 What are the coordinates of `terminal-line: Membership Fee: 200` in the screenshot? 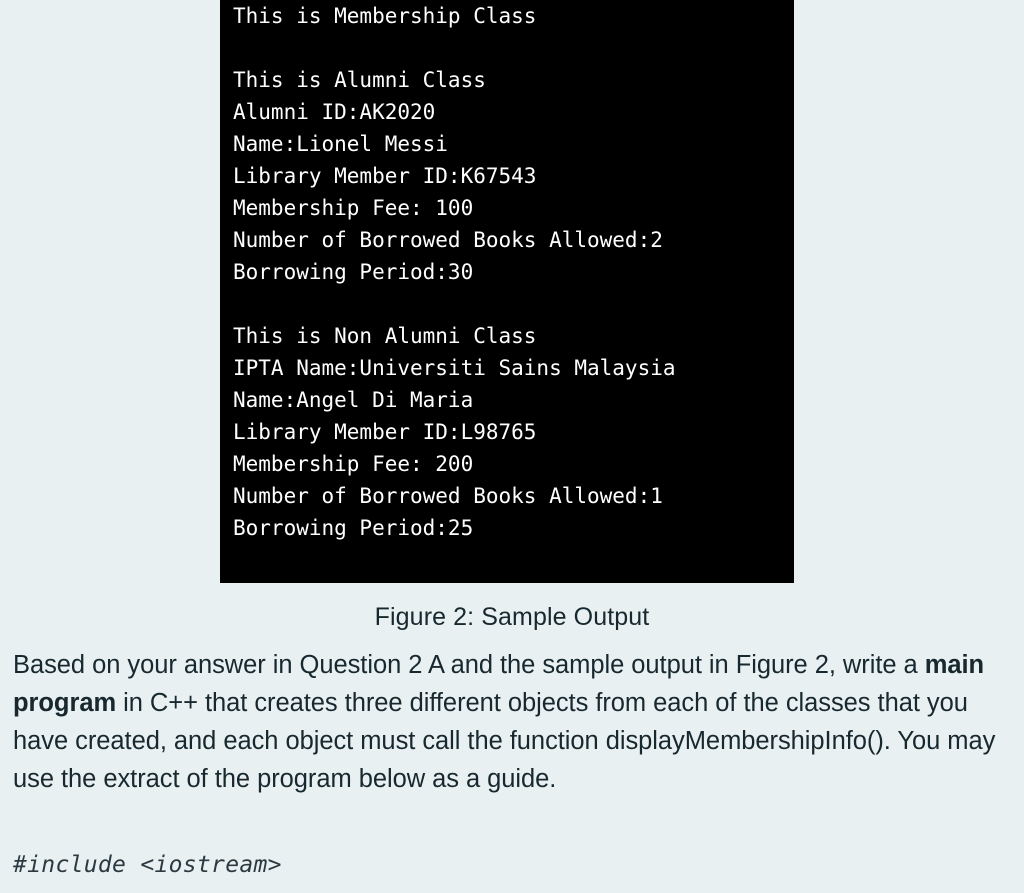 It's located at (353, 464).